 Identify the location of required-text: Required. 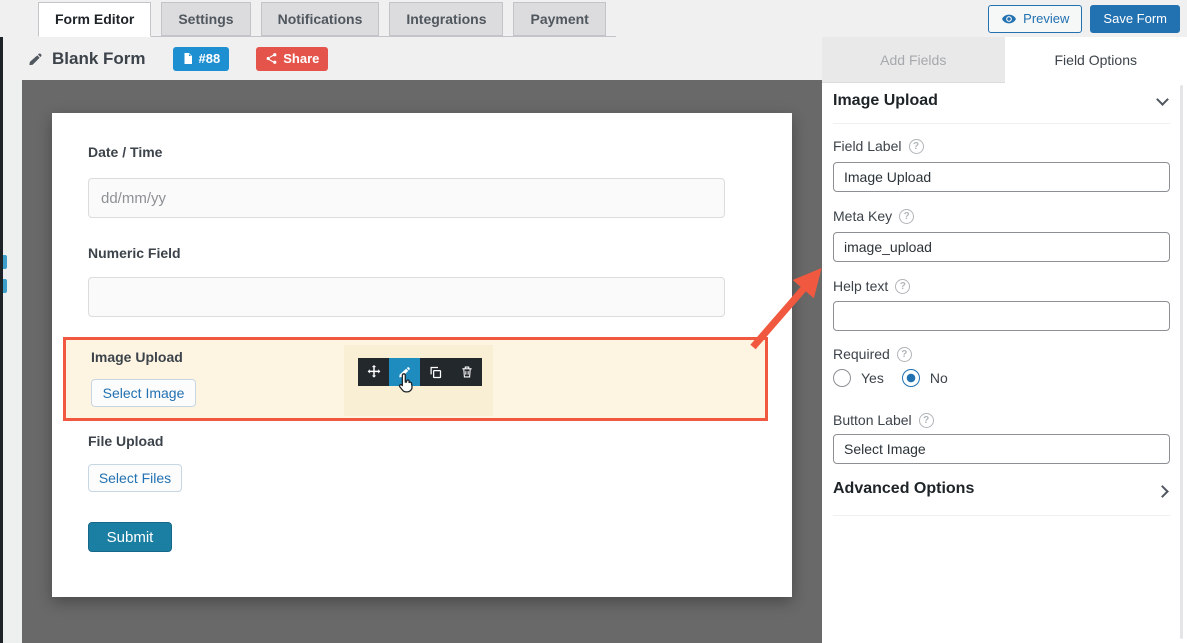
(861, 354).